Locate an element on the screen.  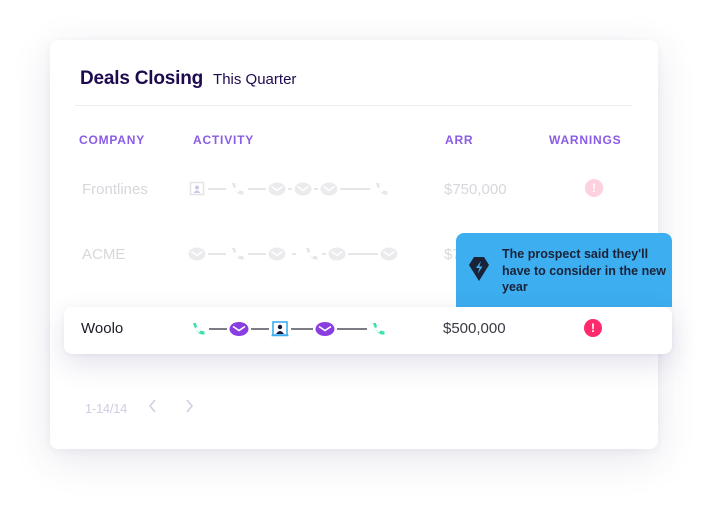
table-row: Frontlines $750,000 ! is located at coordinates (354, 198).